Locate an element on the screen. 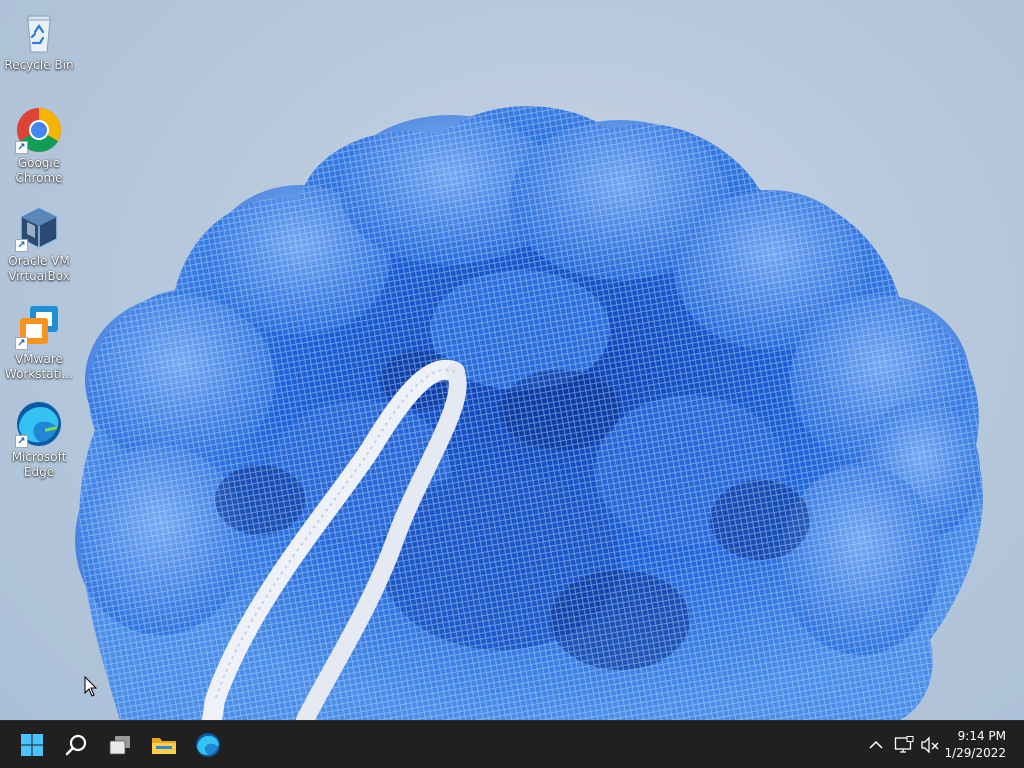 The image size is (1024, 768). file-explorer-button is located at coordinates (164, 745).